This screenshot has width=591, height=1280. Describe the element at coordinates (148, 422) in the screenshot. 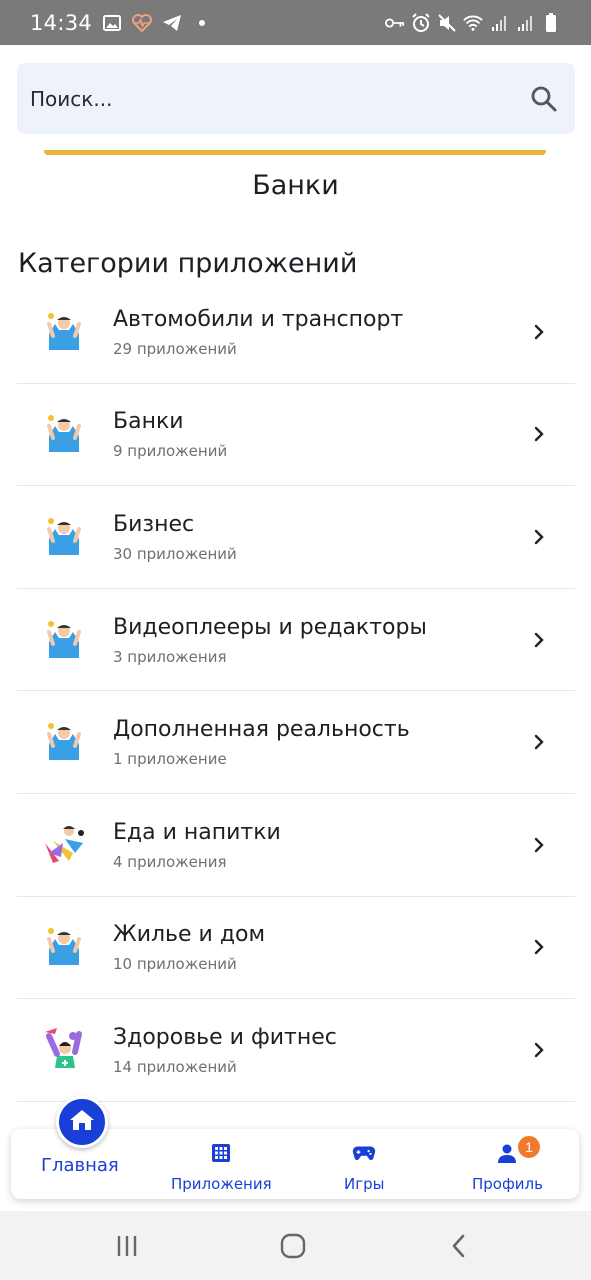

I see `category-name: Банки` at that location.